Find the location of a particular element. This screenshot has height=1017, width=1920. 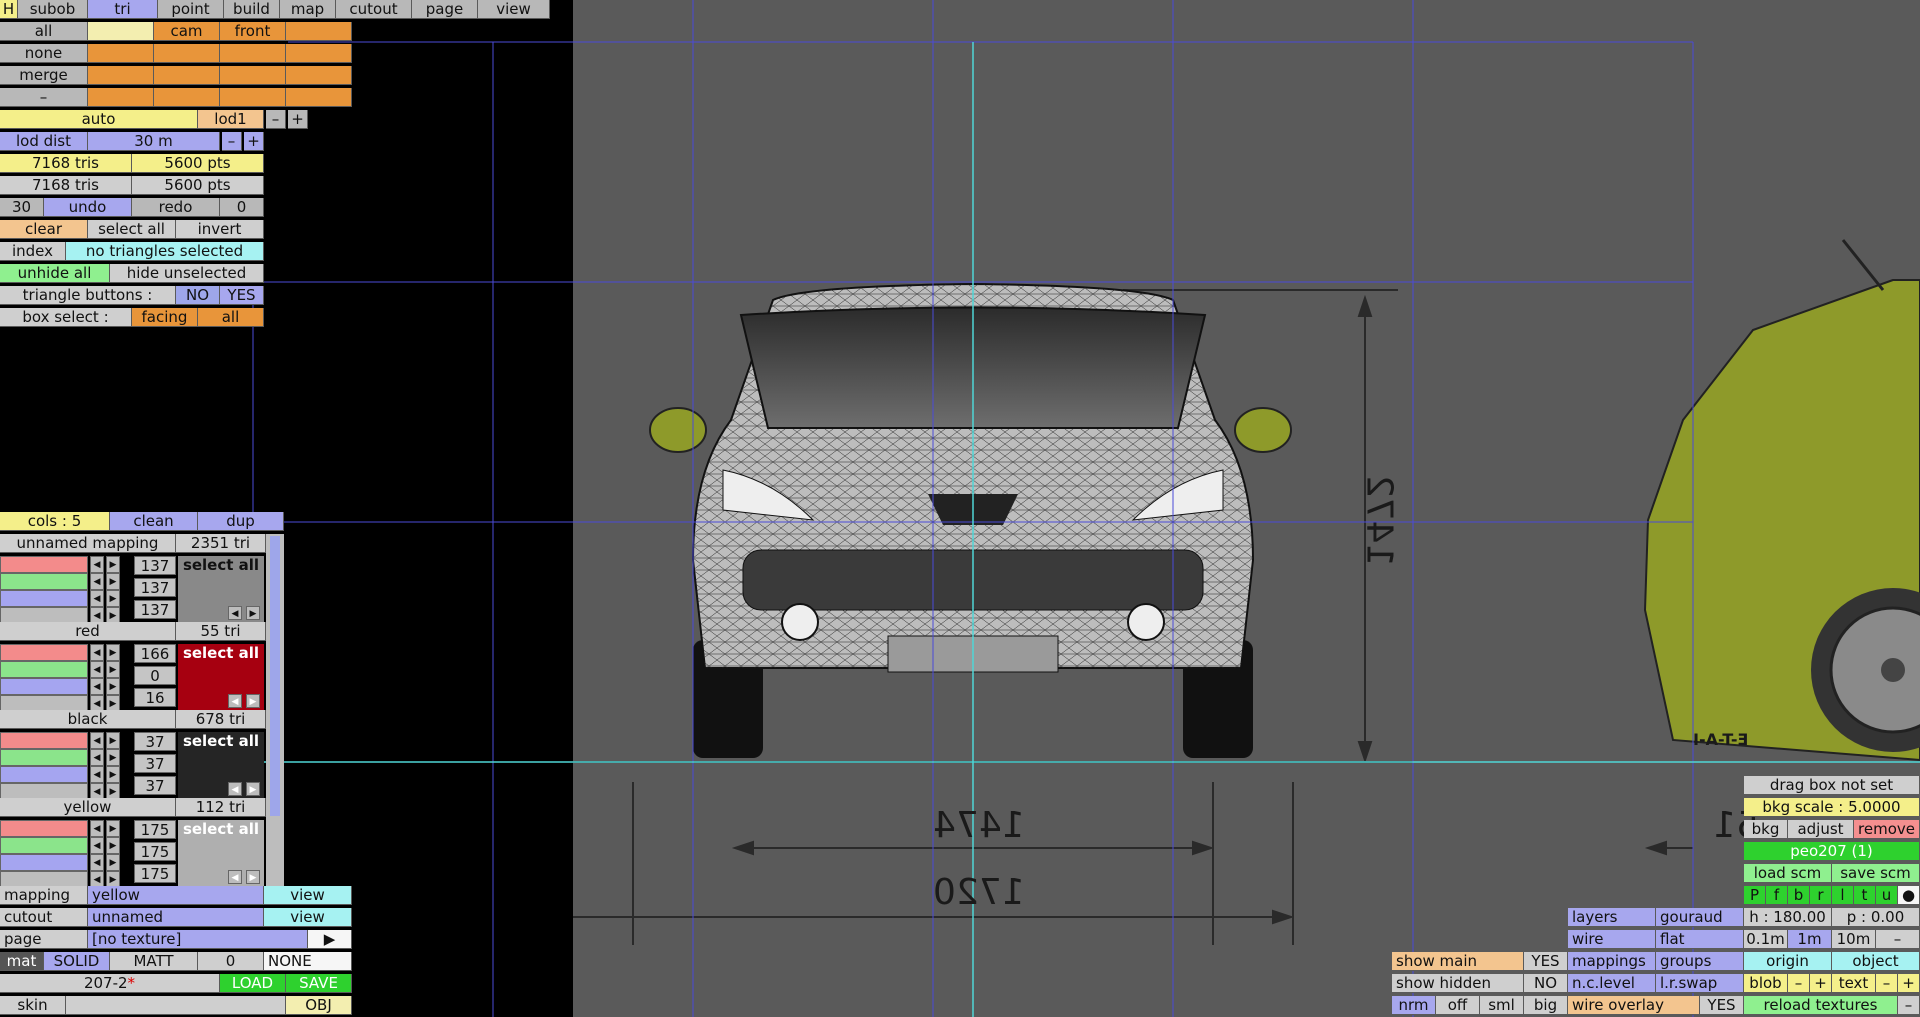

invert-button: invert is located at coordinates (220, 229).